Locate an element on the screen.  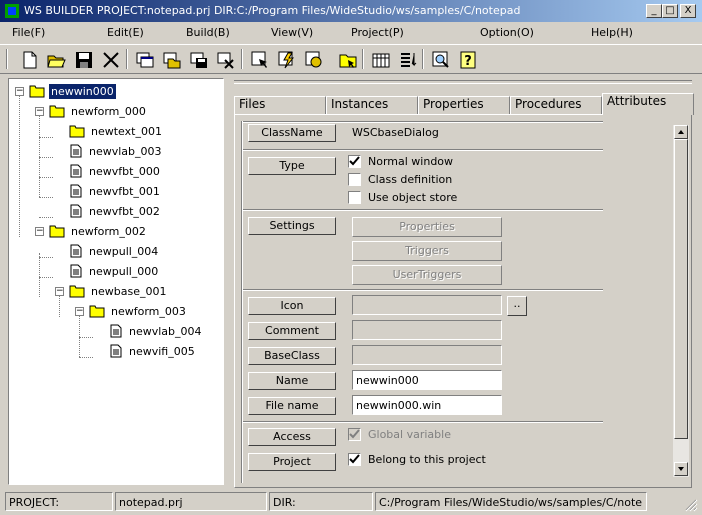
preview-icon is located at coordinates (440, 59).